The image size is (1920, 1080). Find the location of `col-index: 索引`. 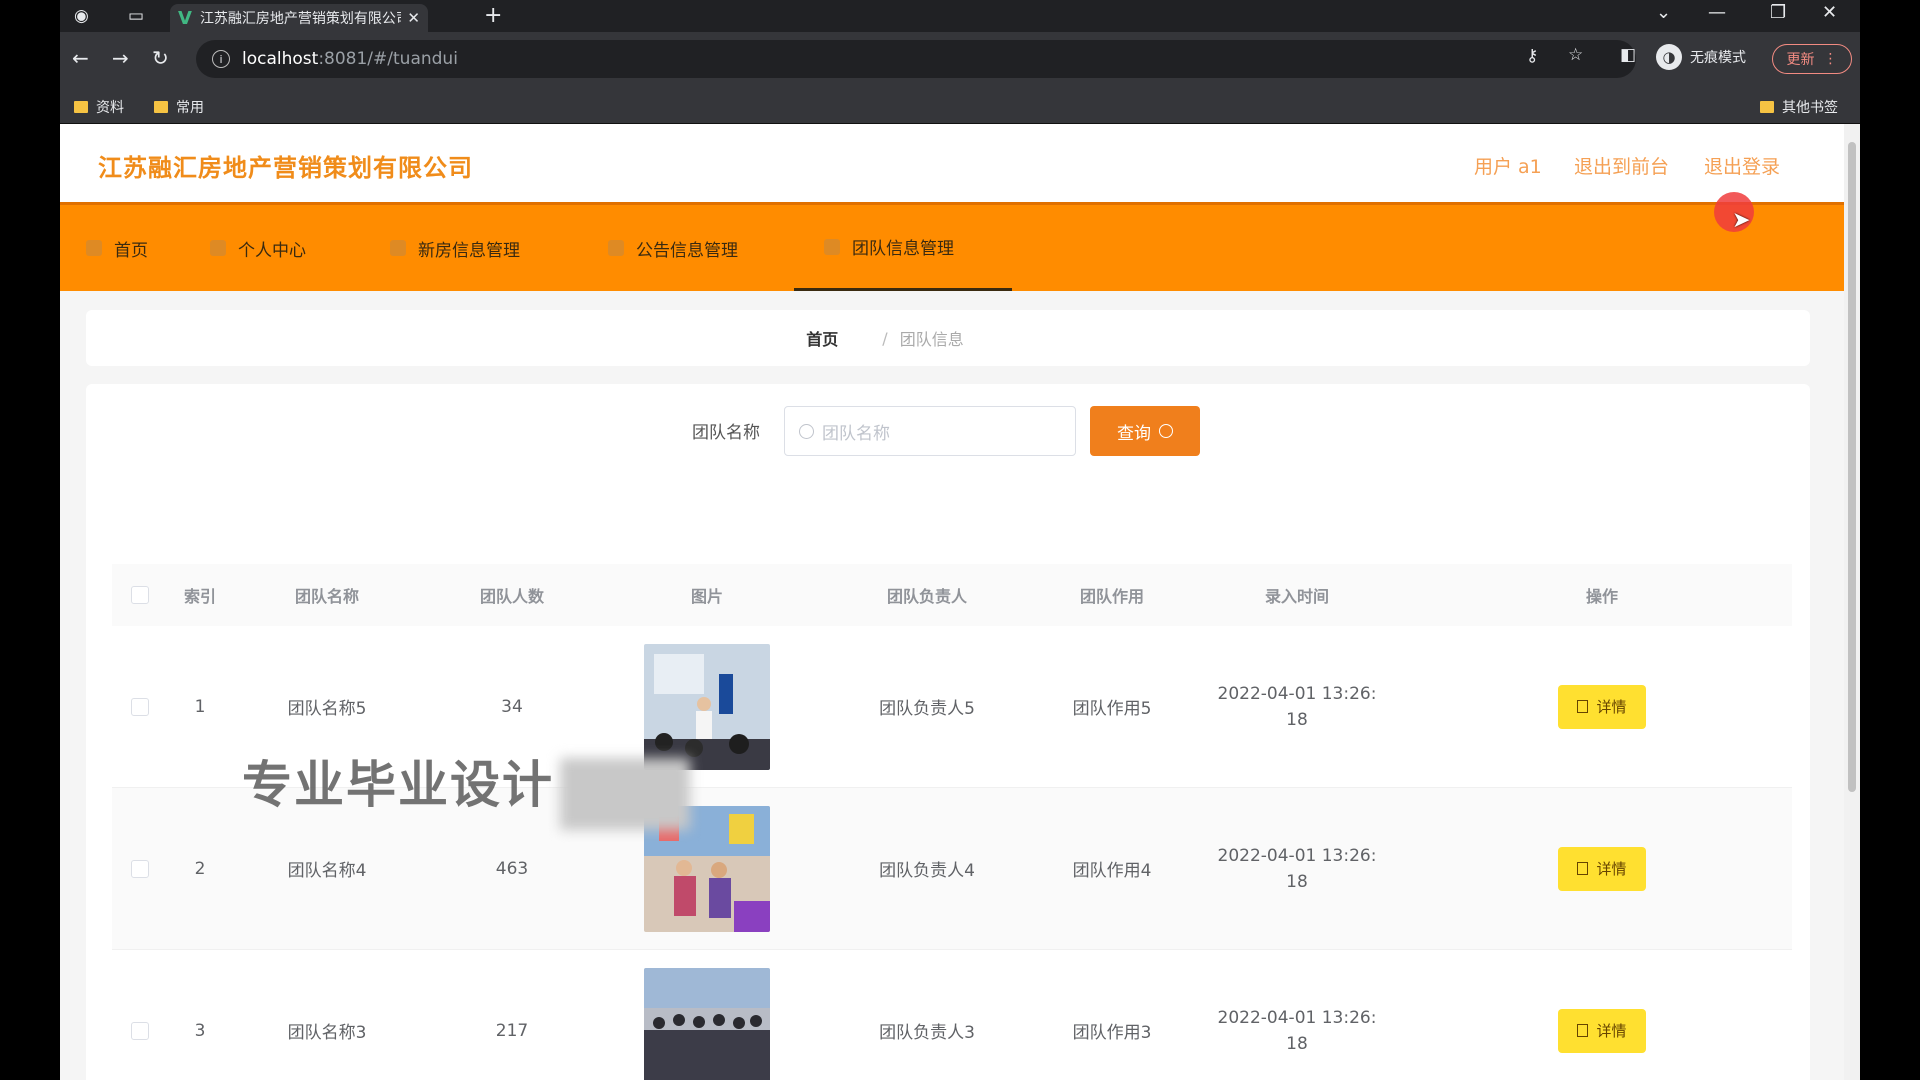

col-index: 索引 is located at coordinates (199, 596).